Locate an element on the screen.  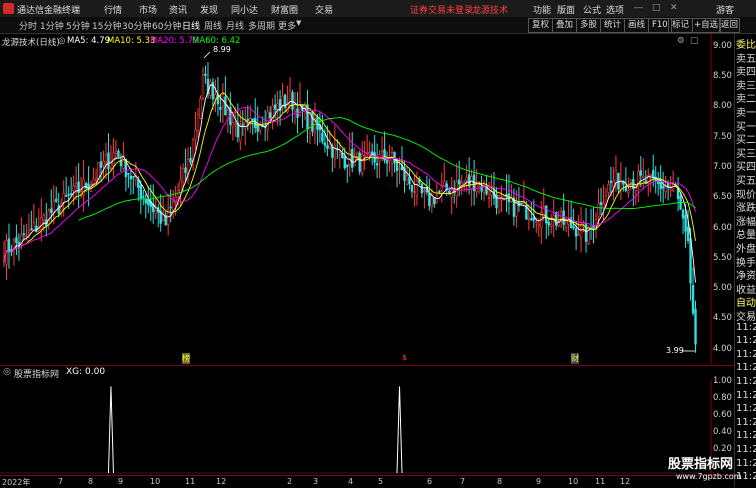
login-warning: 证券交易未登录 is located at coordinates (441, 9).